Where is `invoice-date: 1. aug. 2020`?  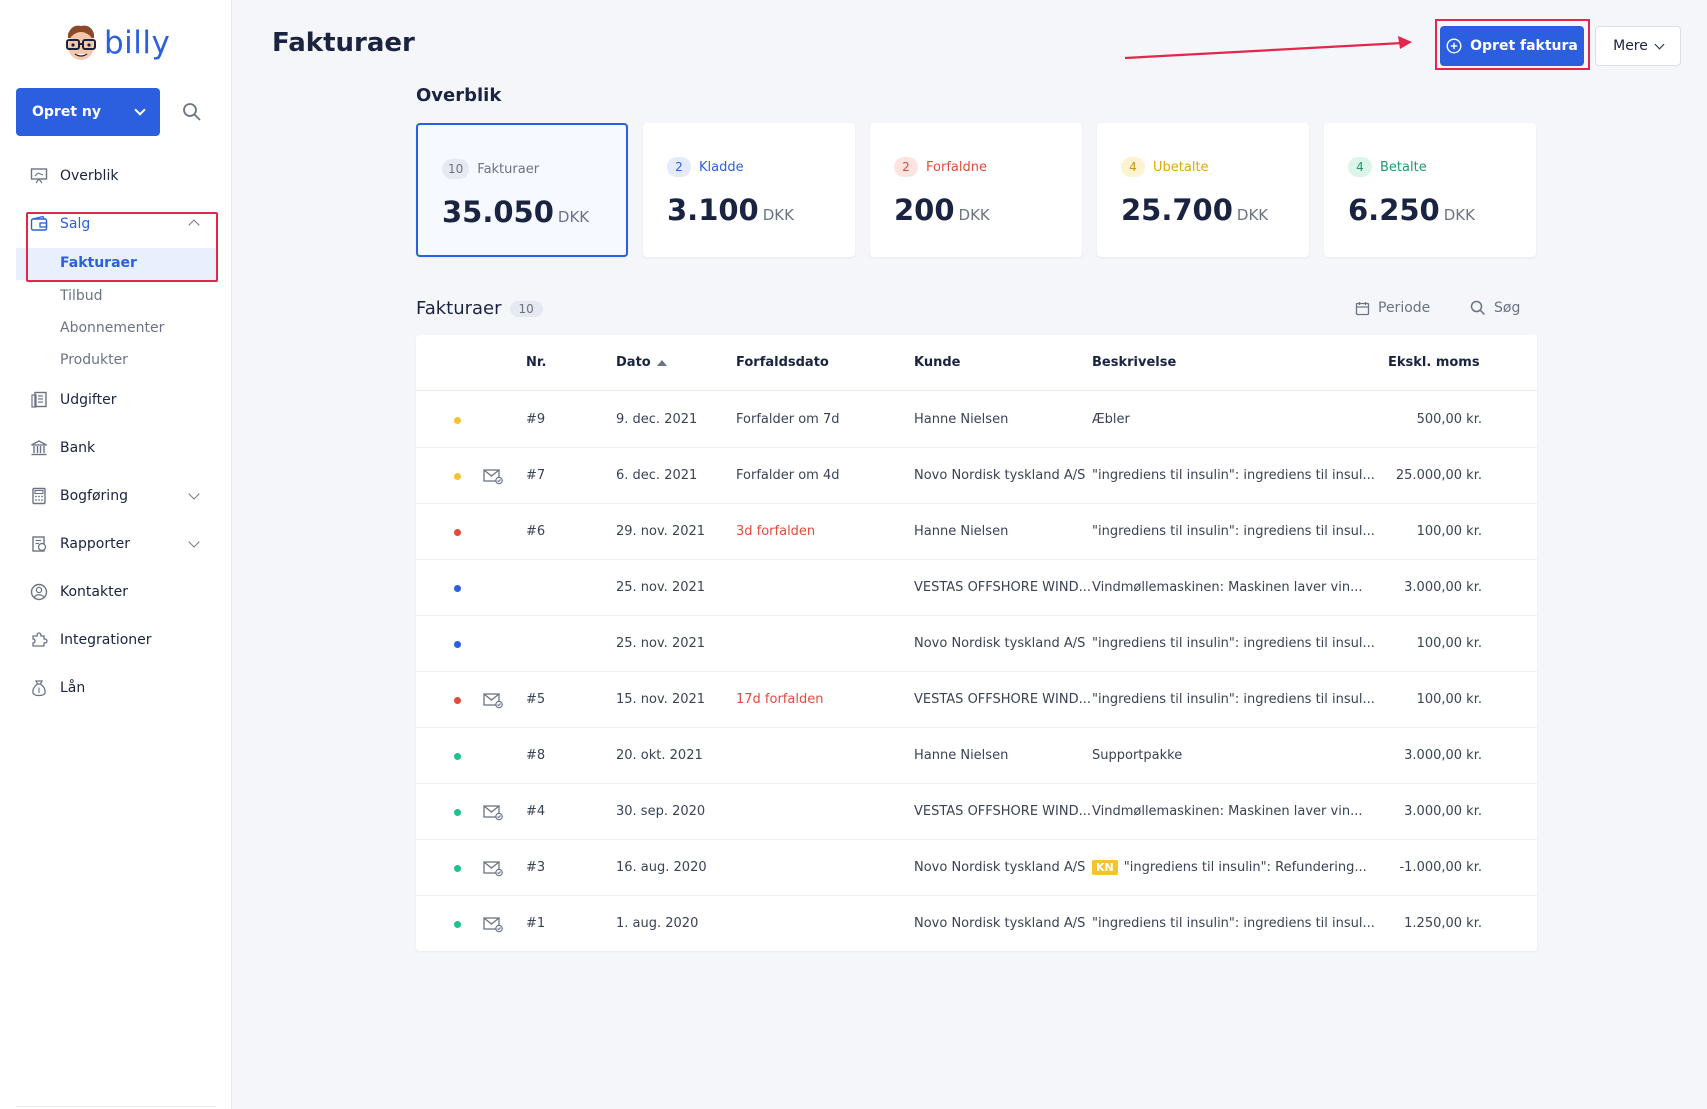
invoice-date: 1. aug. 2020 is located at coordinates (657, 923).